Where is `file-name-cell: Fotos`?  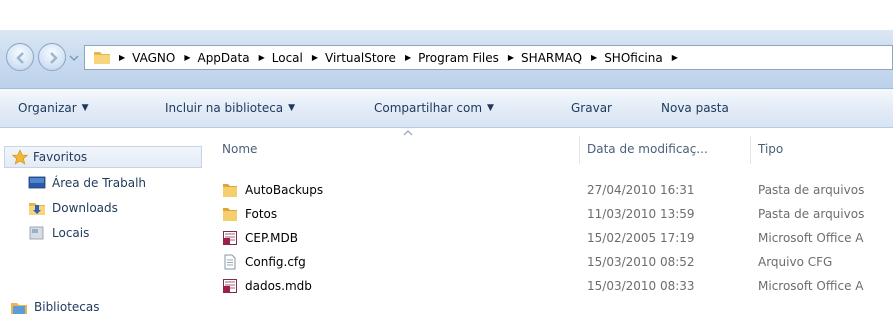
file-name-cell: Fotos is located at coordinates (397, 214).